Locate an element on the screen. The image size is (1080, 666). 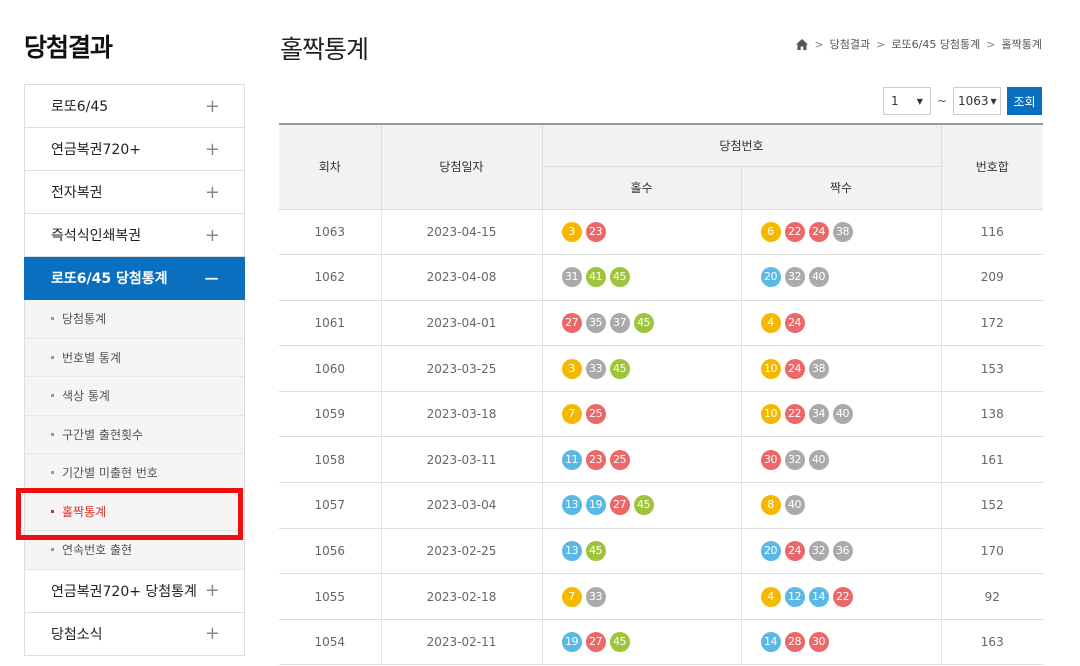
home-icon is located at coordinates (802, 44).